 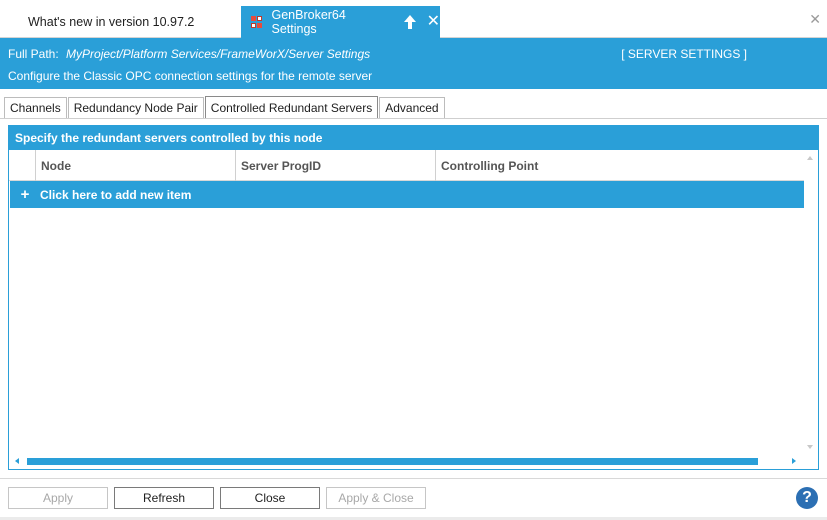 What do you see at coordinates (33, 54) in the screenshot?
I see `full-path-label: Full Path:` at bounding box center [33, 54].